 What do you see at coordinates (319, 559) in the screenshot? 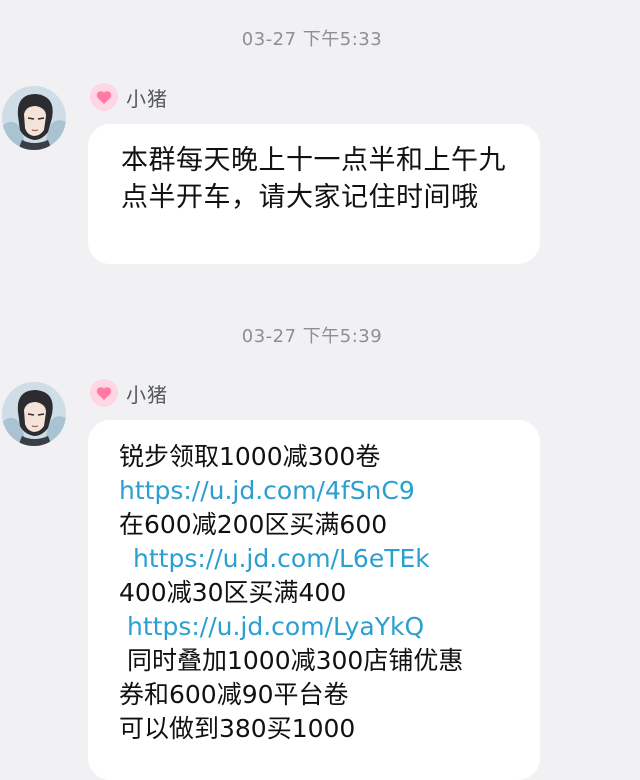
I see `message-link: https://u.jd.com/L6eTEk` at bounding box center [319, 559].